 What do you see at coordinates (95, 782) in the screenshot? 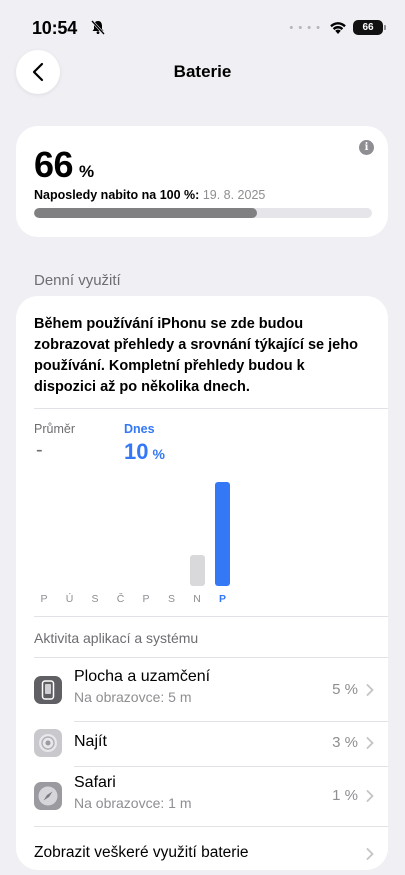
I see `app-name: Safari` at bounding box center [95, 782].